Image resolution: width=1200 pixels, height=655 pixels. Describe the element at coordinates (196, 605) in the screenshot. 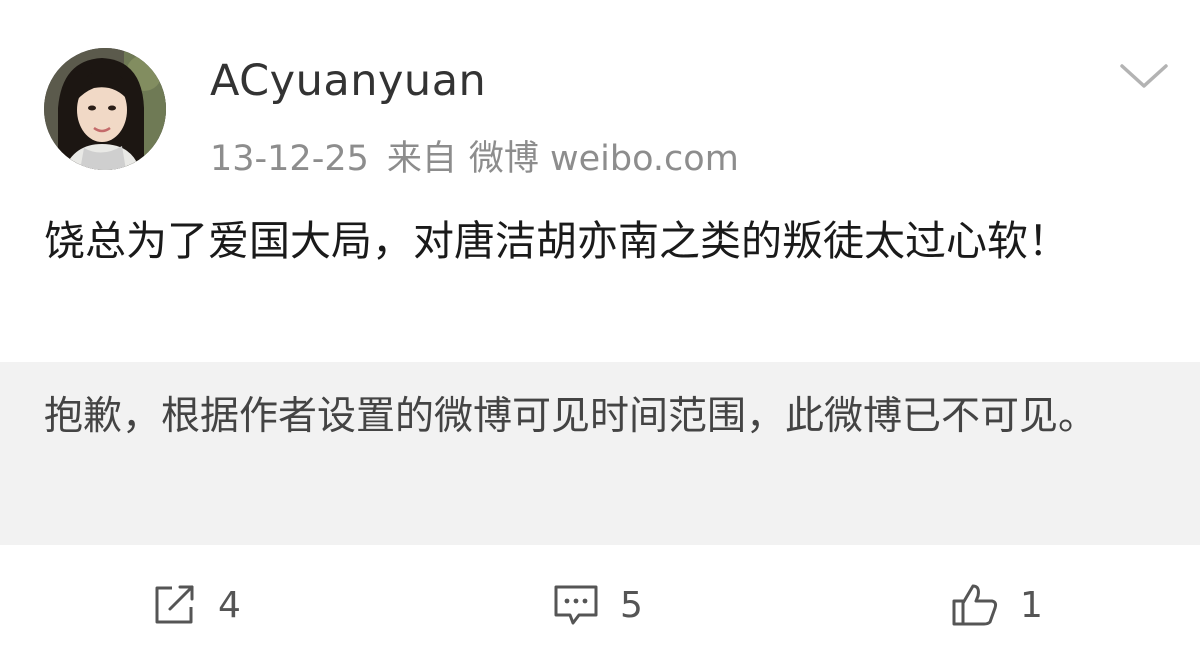

I see `repost-button: 4` at that location.